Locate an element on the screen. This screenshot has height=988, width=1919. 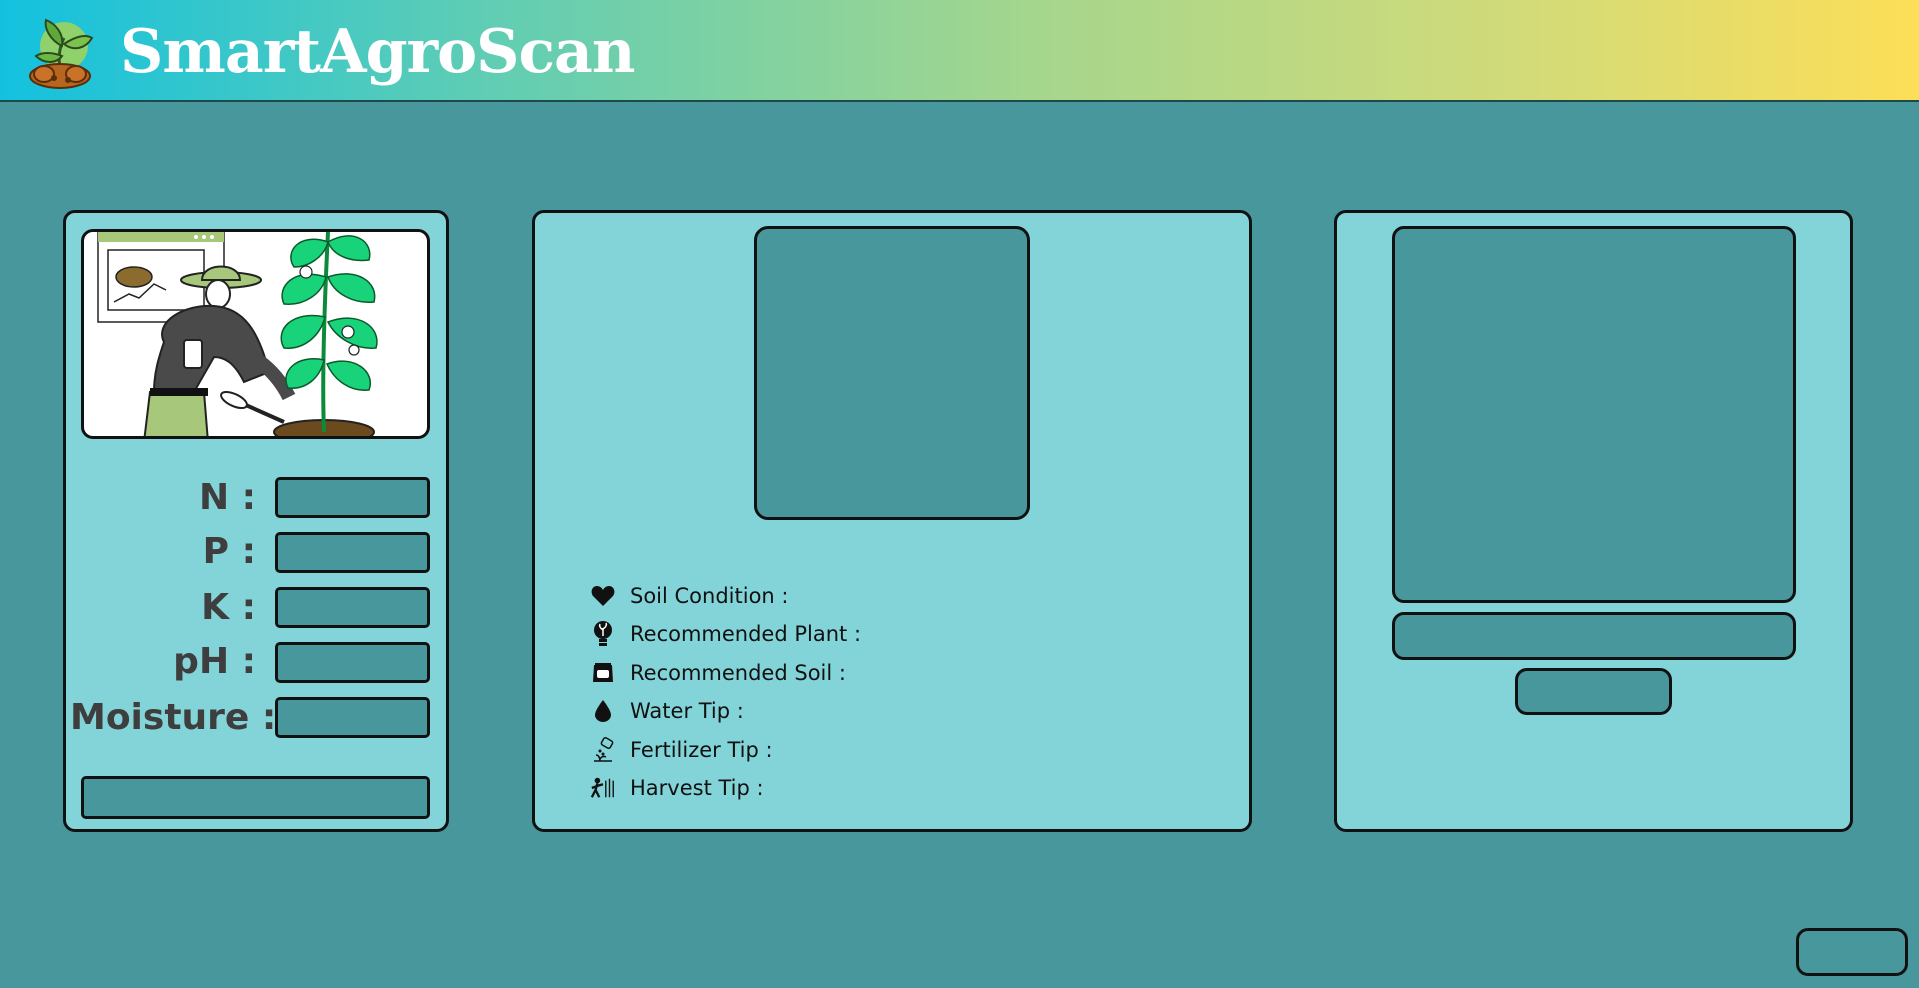
soil-condition-label: Soil Condition : is located at coordinates (709, 596).